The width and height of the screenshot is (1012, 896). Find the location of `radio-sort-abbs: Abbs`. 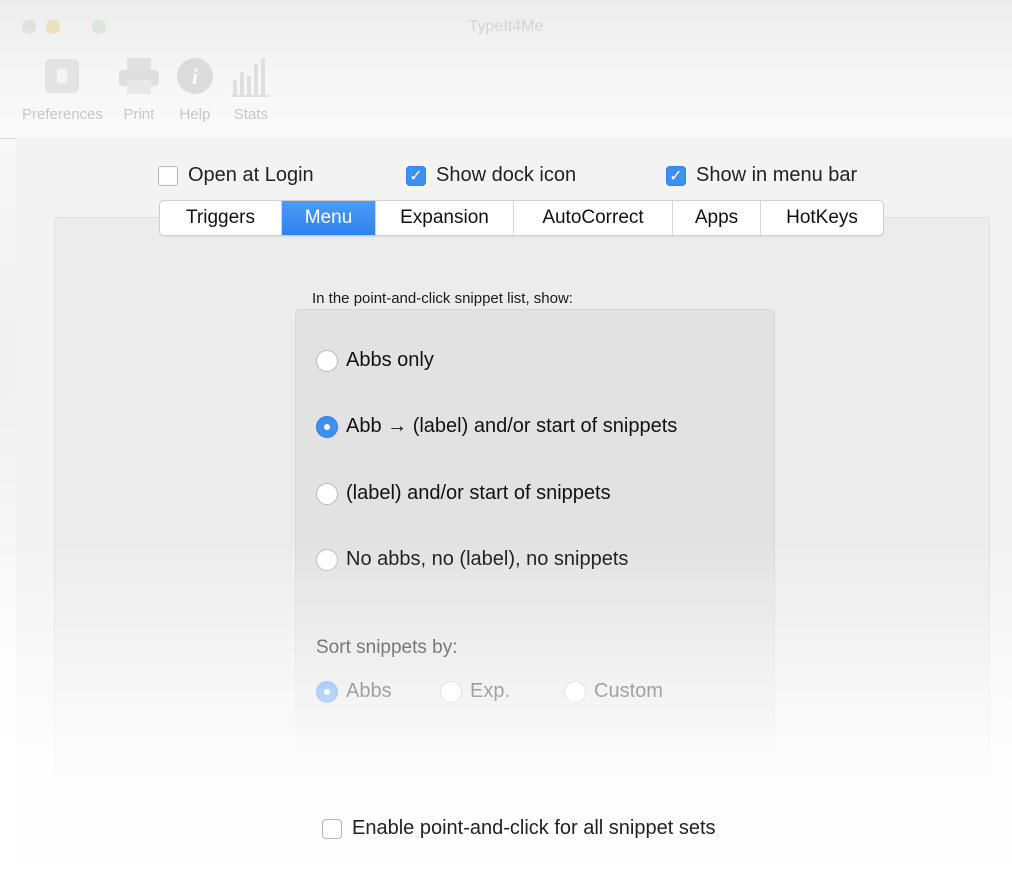

radio-sort-abbs: Abbs is located at coordinates (354, 691).